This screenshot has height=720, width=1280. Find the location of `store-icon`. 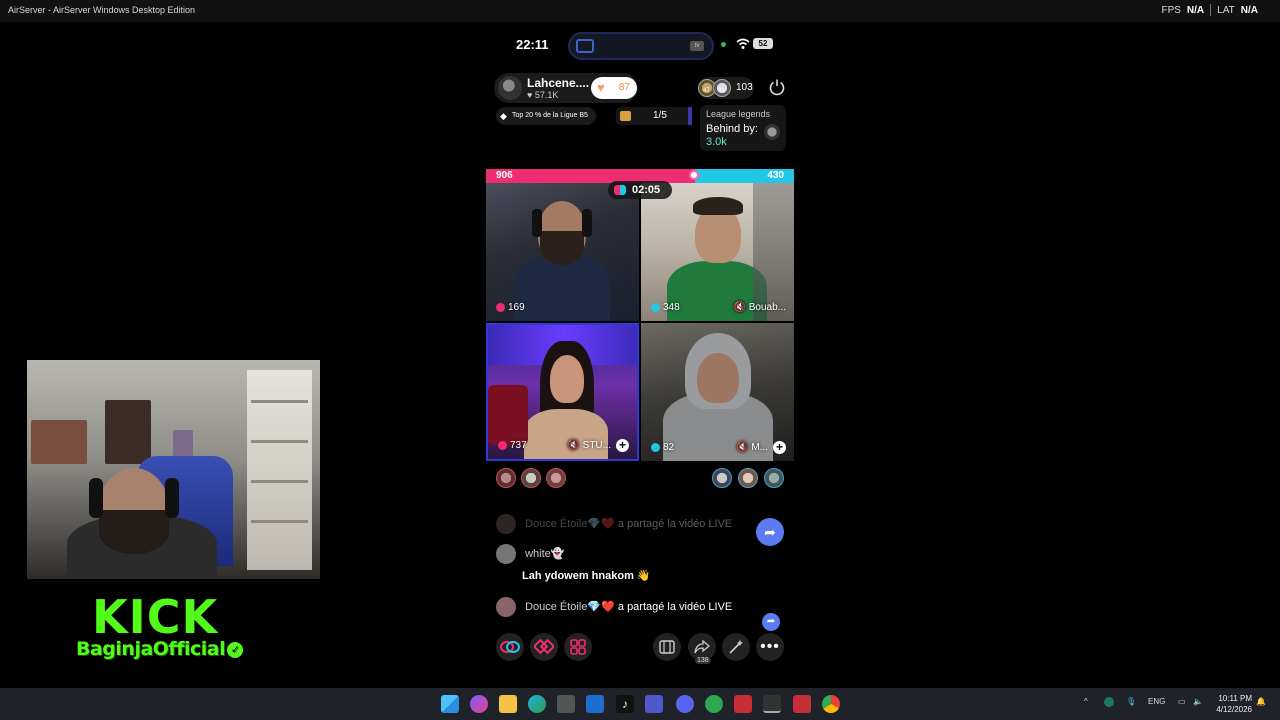

store-icon is located at coordinates (566, 704).